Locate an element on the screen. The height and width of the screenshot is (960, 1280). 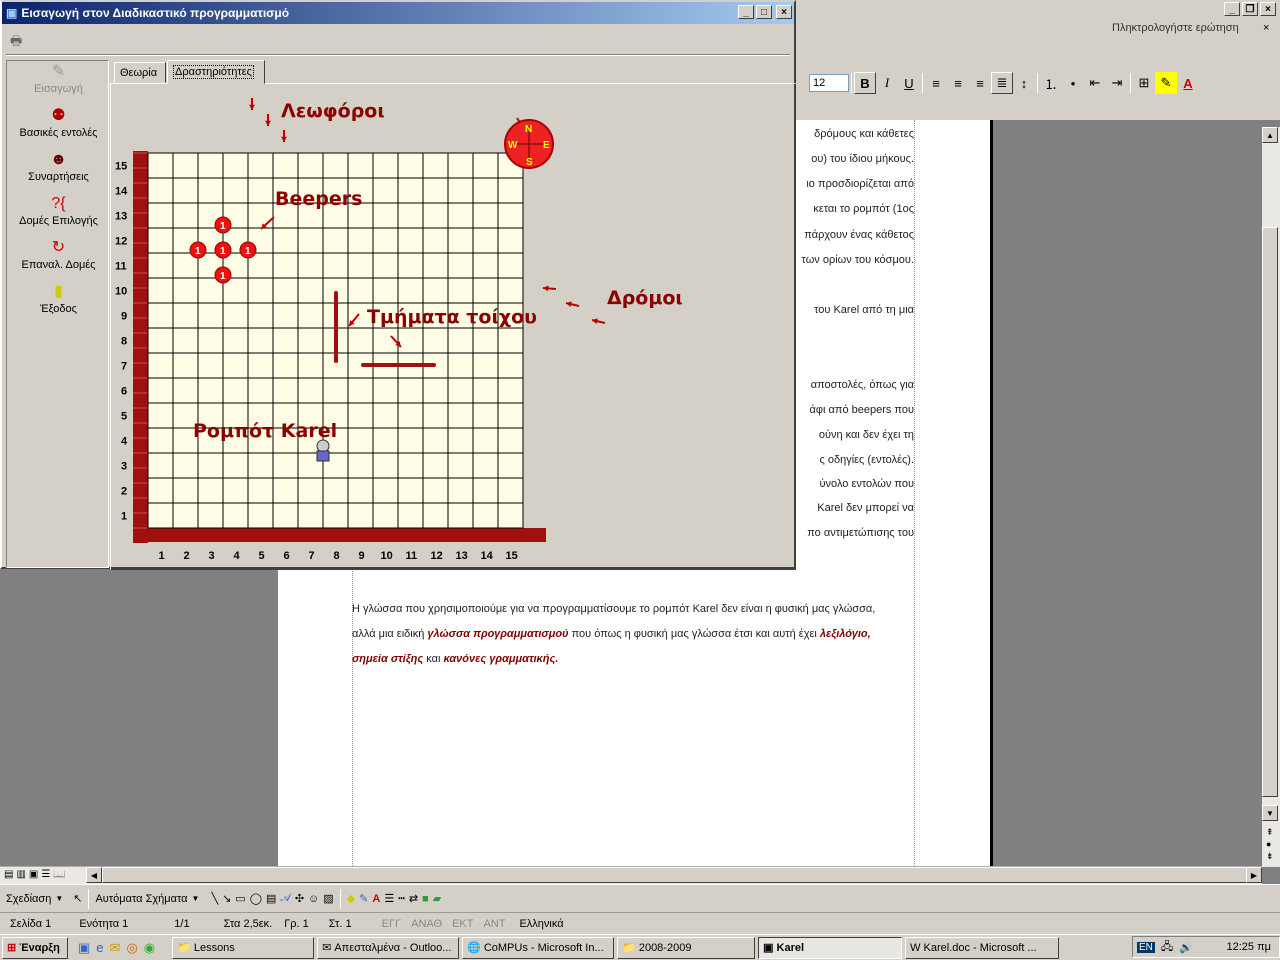
picture-icon: ▨ is located at coordinates (328, 898).